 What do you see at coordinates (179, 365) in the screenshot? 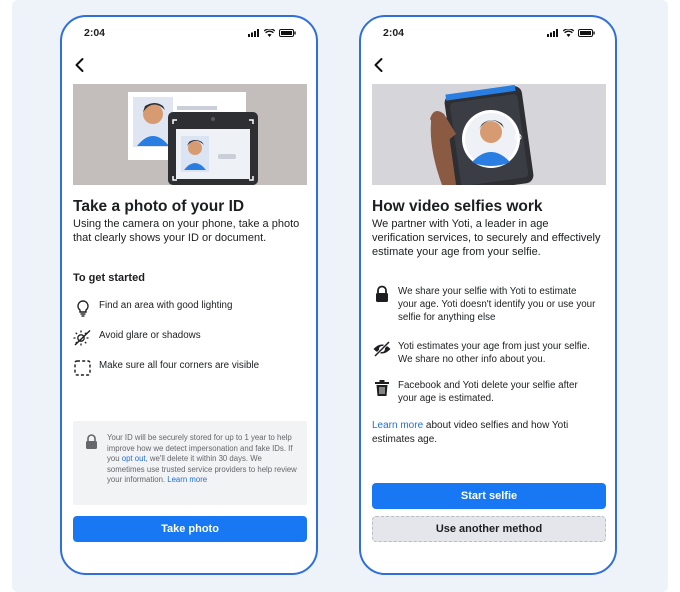
I see `tip-label: Make sure all four corners are visible` at bounding box center [179, 365].